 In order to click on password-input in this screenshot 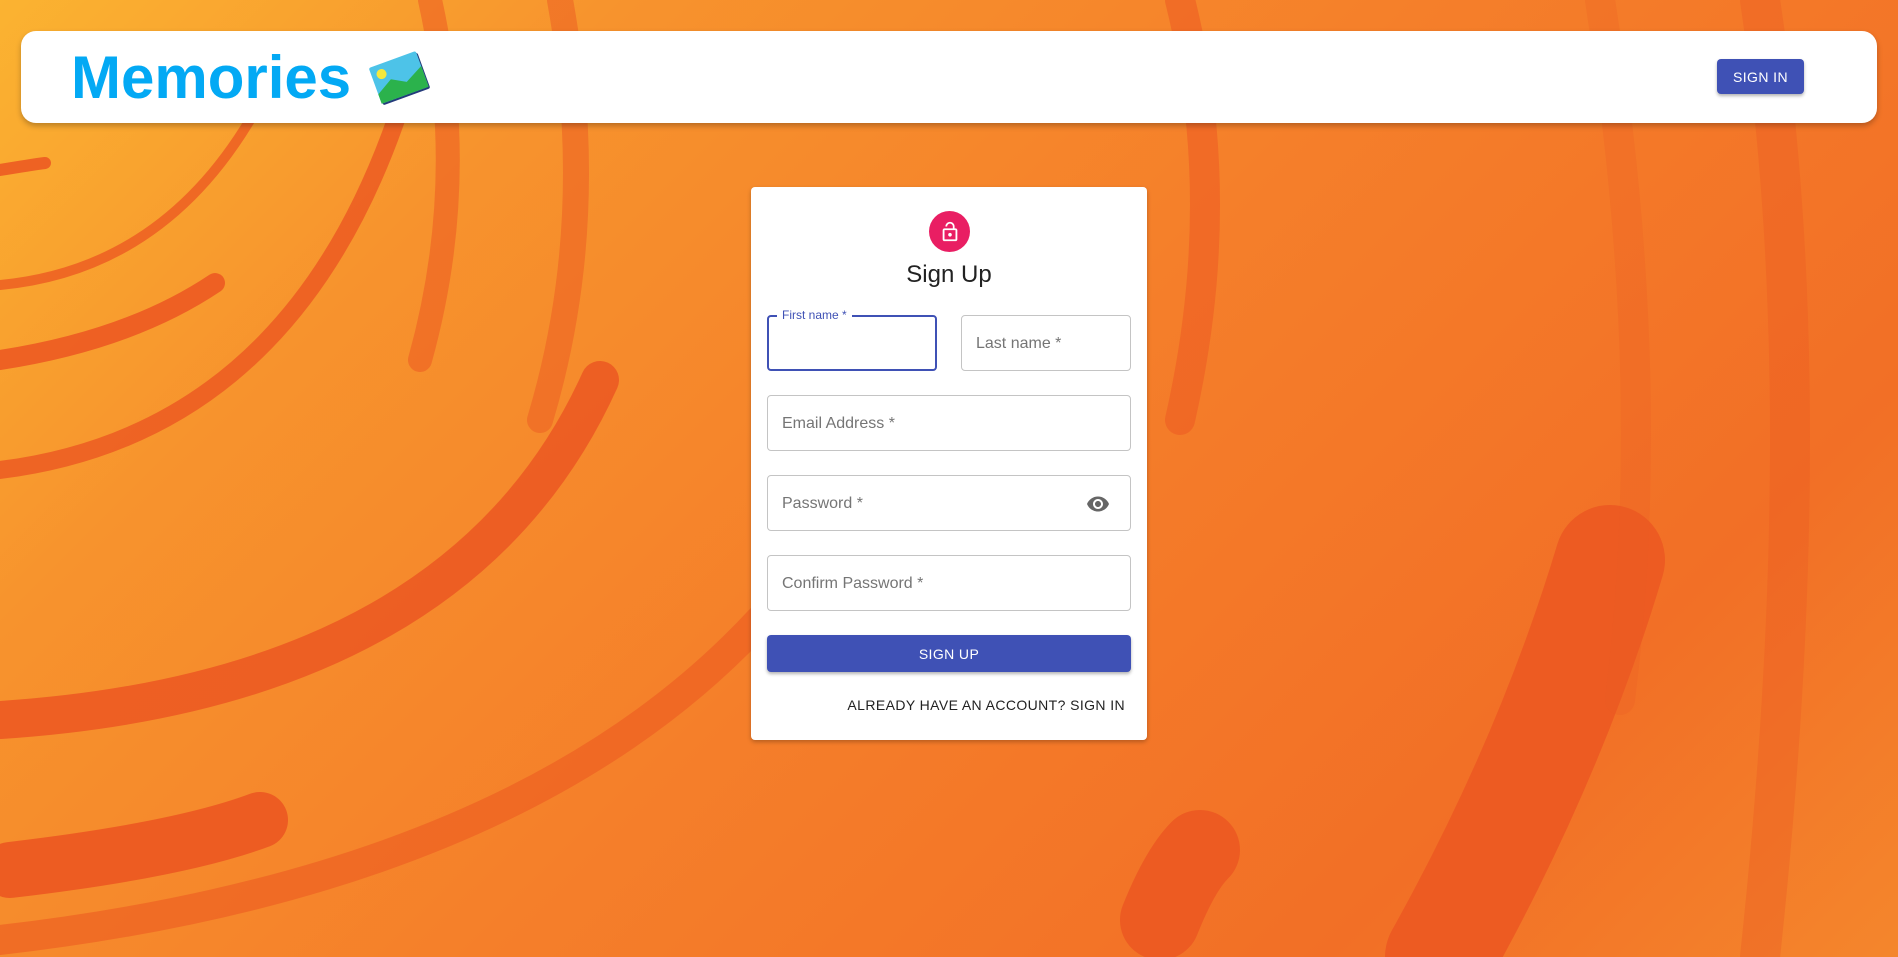, I will do `click(949, 503)`.